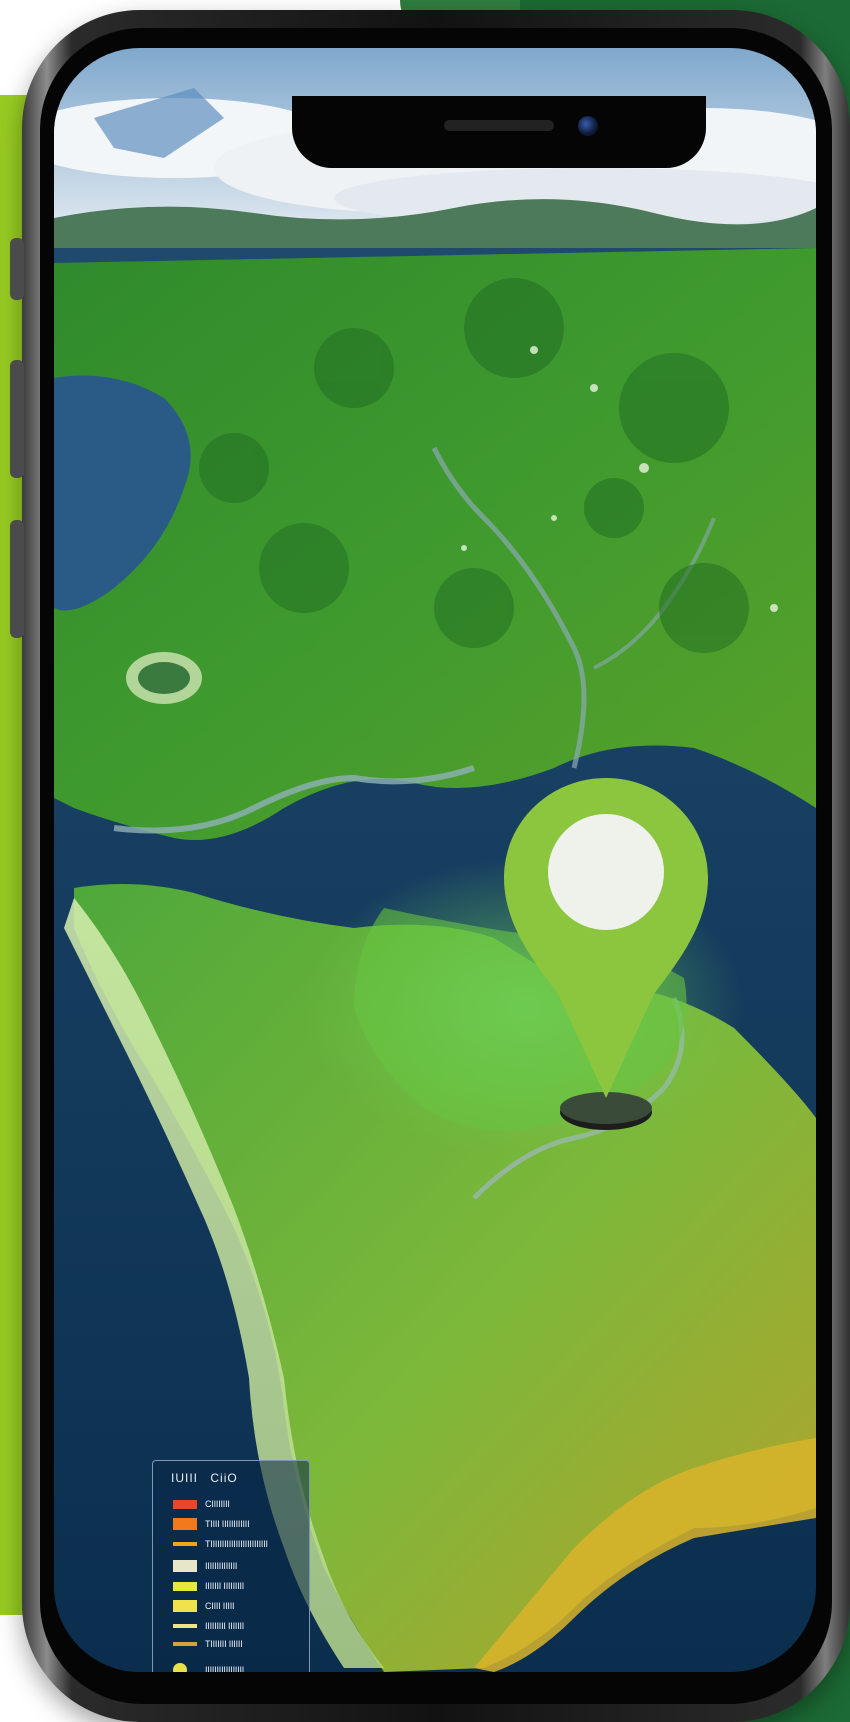 This screenshot has width=850, height=1722. I want to click on legend-item: IIIIIIIIIIIIIIIII, so click(208, 1667).